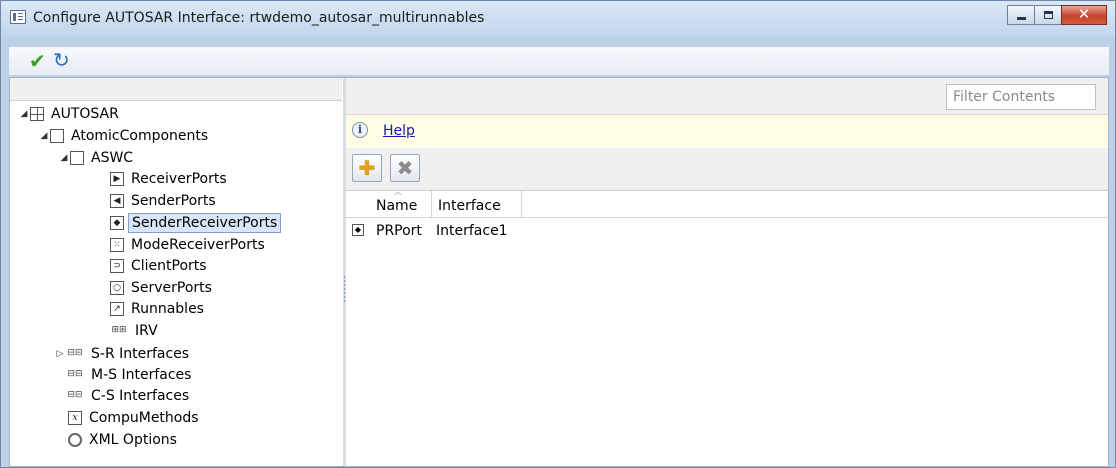  Describe the element at coordinates (1021, 15) in the screenshot. I see `minimize-button` at that location.